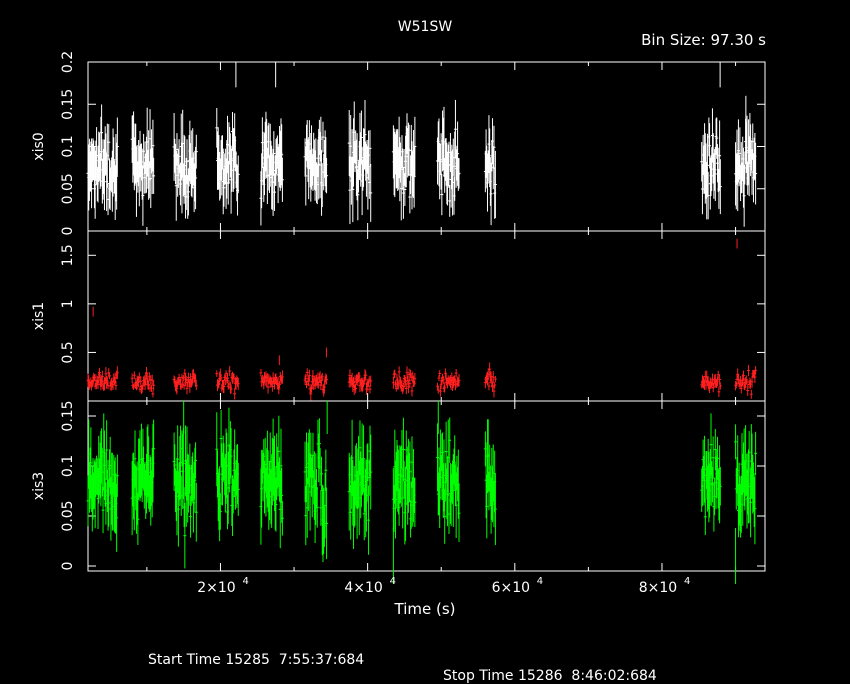 This screenshot has width=850, height=684. Describe the element at coordinates (703, 40) in the screenshot. I see `bin-size-label: Bin Size: 97.30 s` at that location.